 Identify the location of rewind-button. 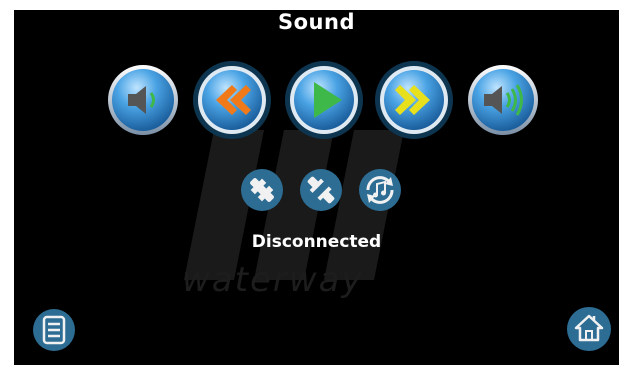
(232, 100).